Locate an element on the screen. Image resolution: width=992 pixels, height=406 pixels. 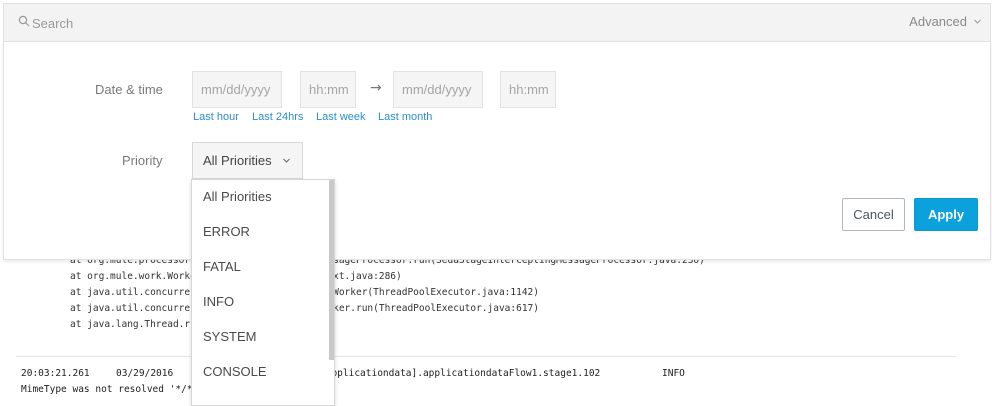
quick-range-last-month: Last month is located at coordinates (405, 117).